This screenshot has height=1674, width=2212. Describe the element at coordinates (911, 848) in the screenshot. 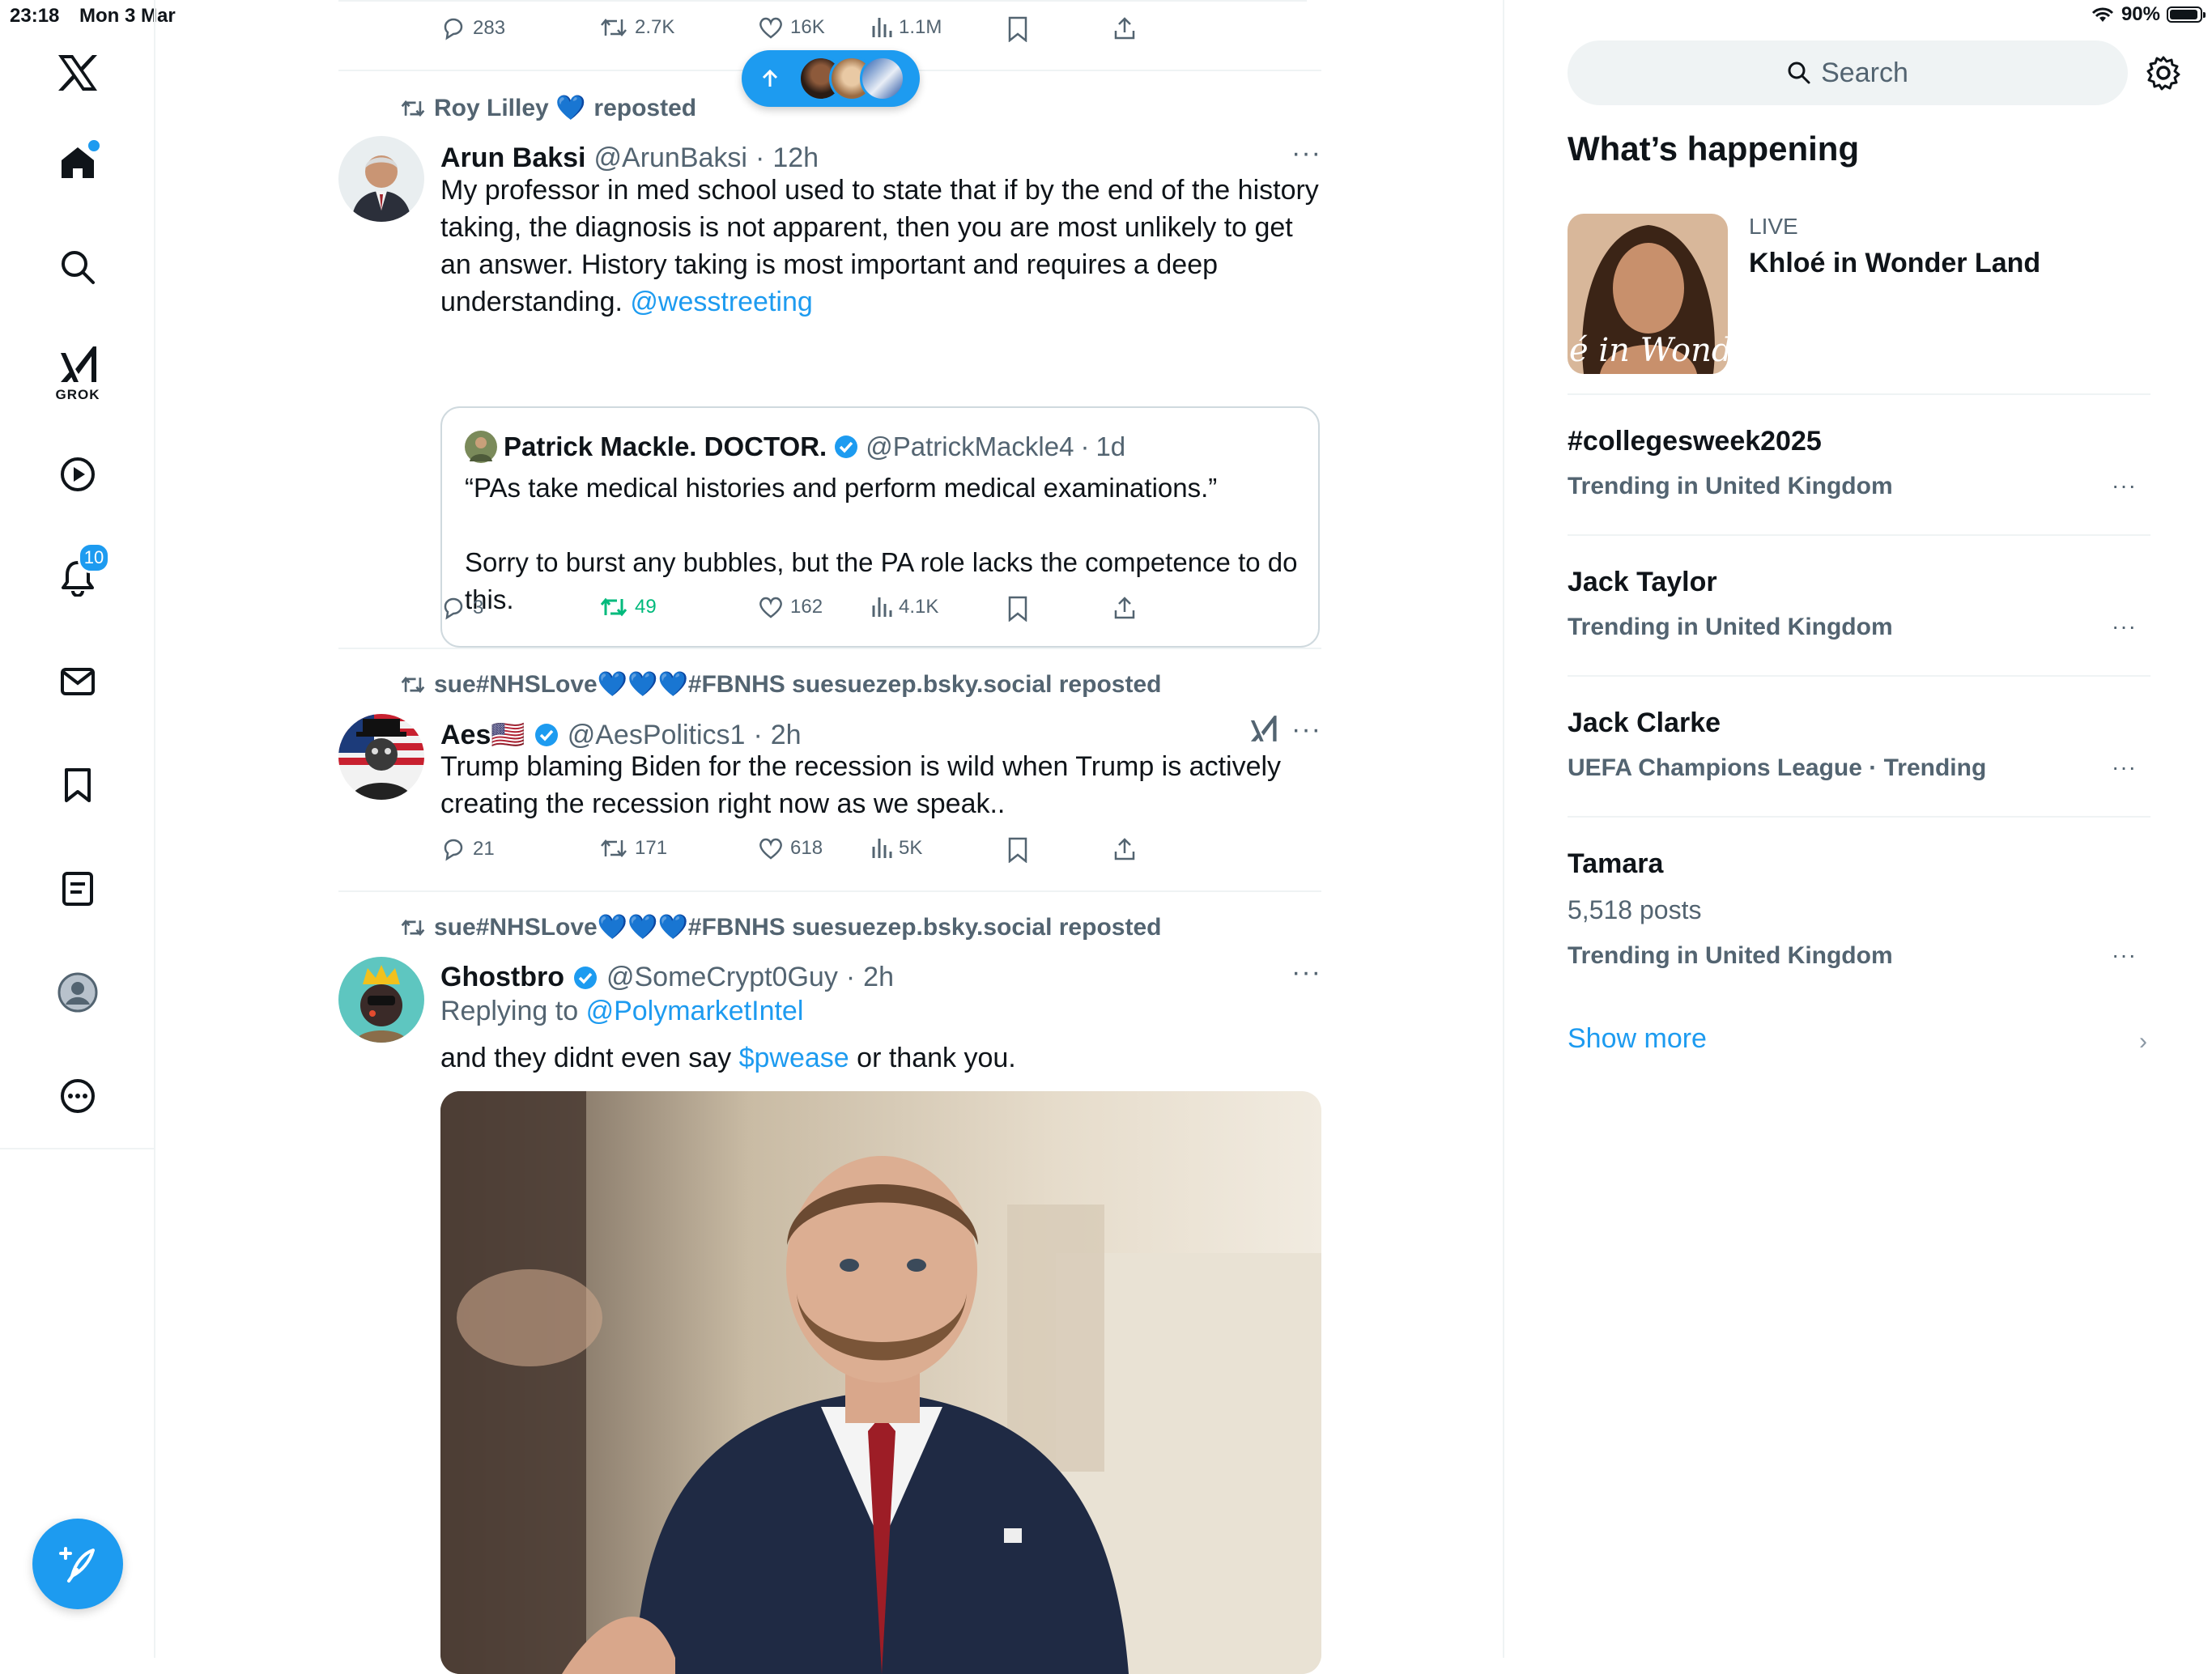

I see `views-count: 5K` at that location.